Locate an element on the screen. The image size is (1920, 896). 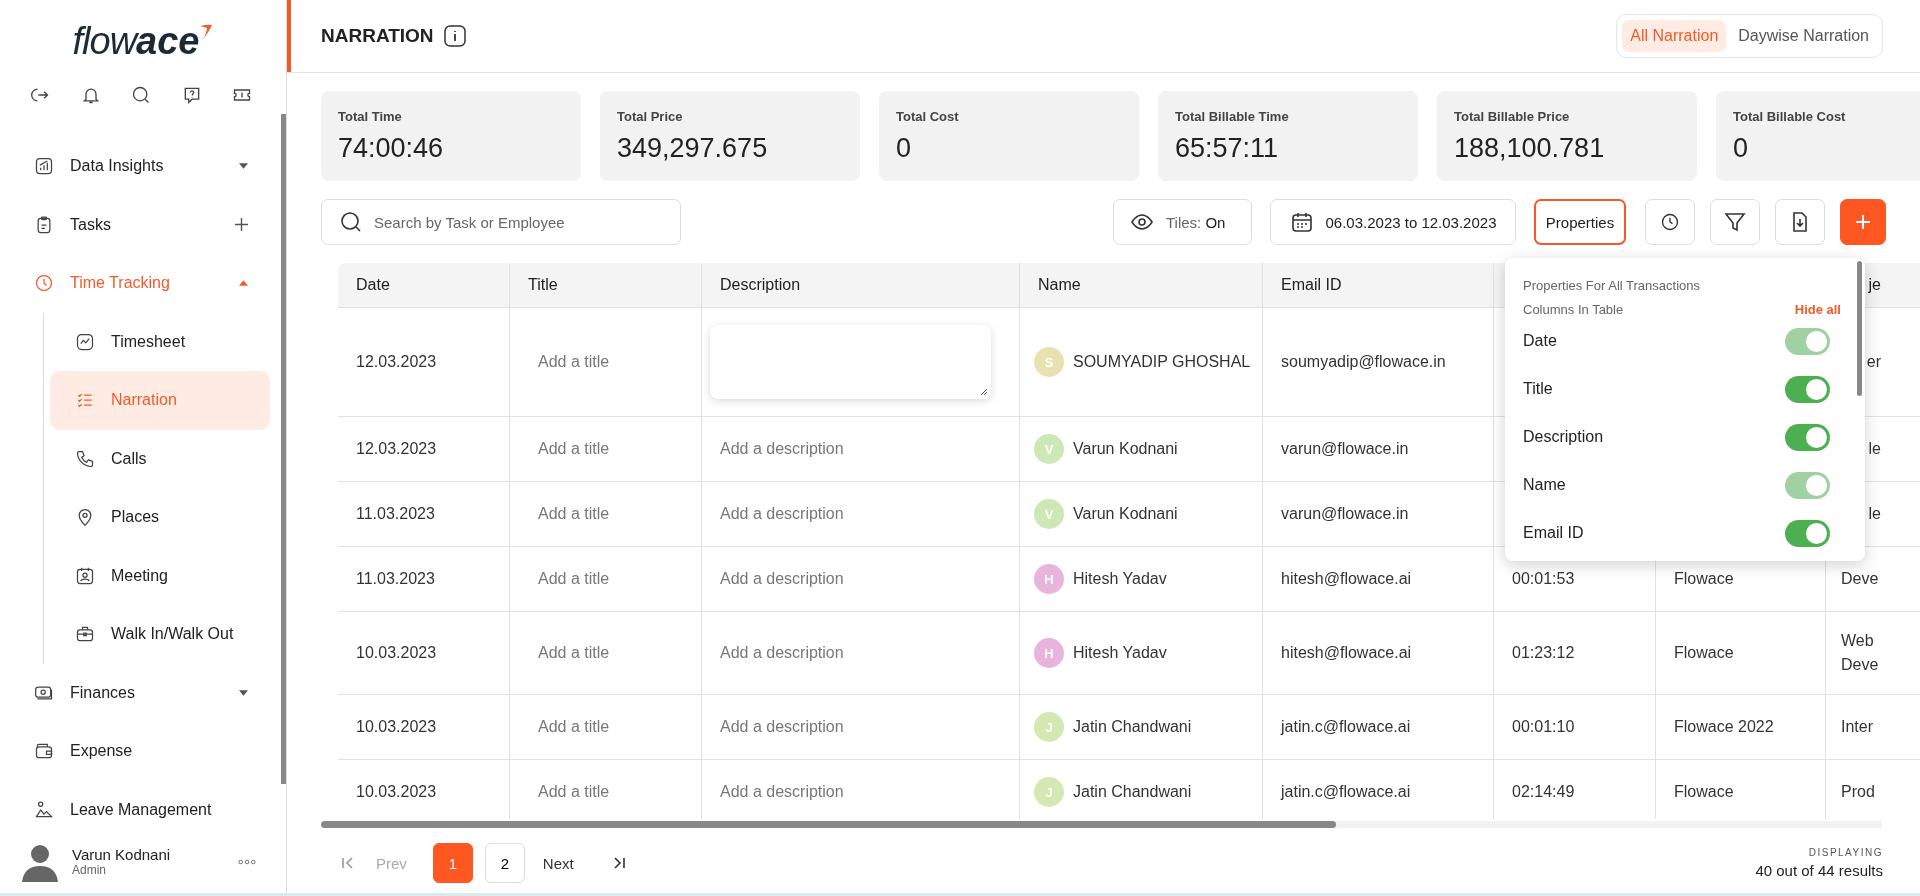
column-header: Date is located at coordinates (373, 285).